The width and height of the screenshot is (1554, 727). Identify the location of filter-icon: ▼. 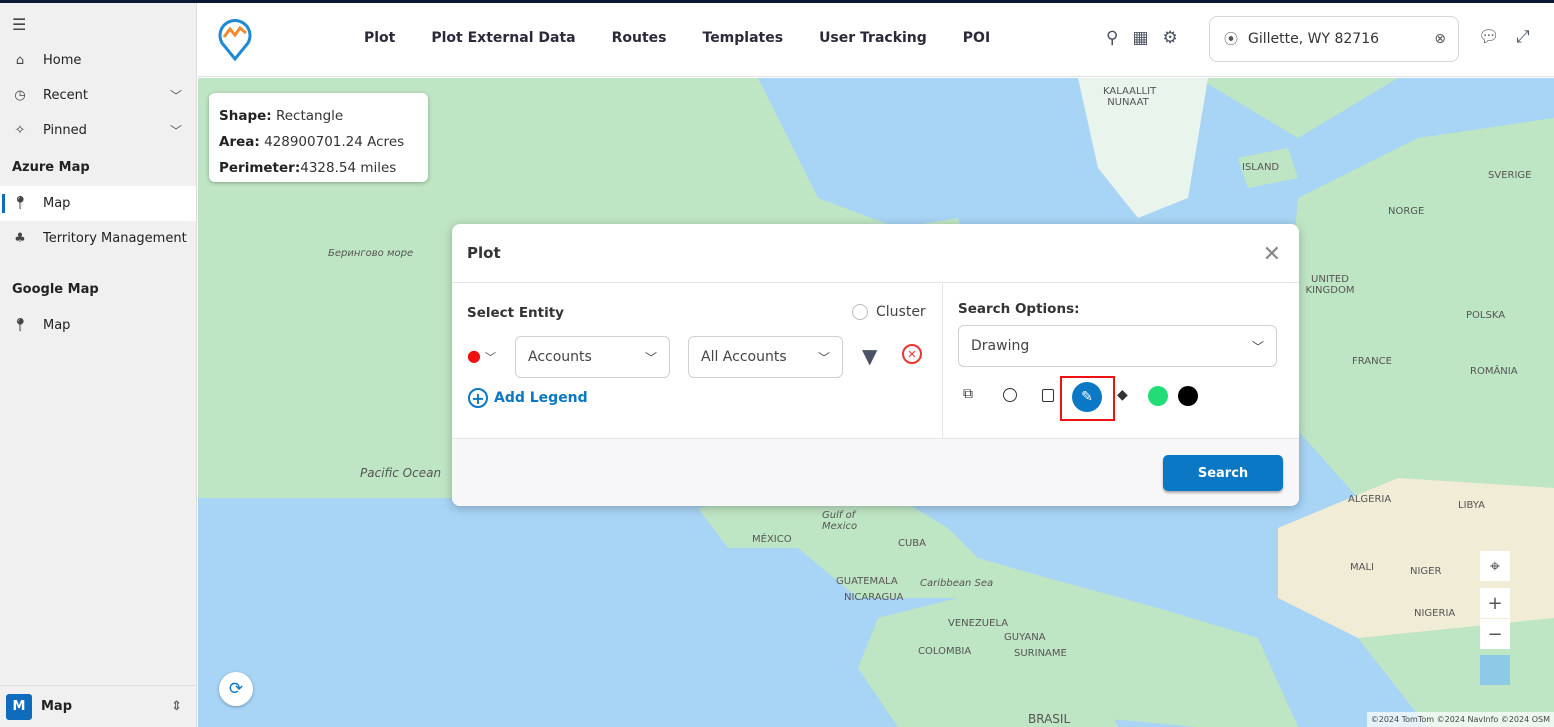
(869, 356).